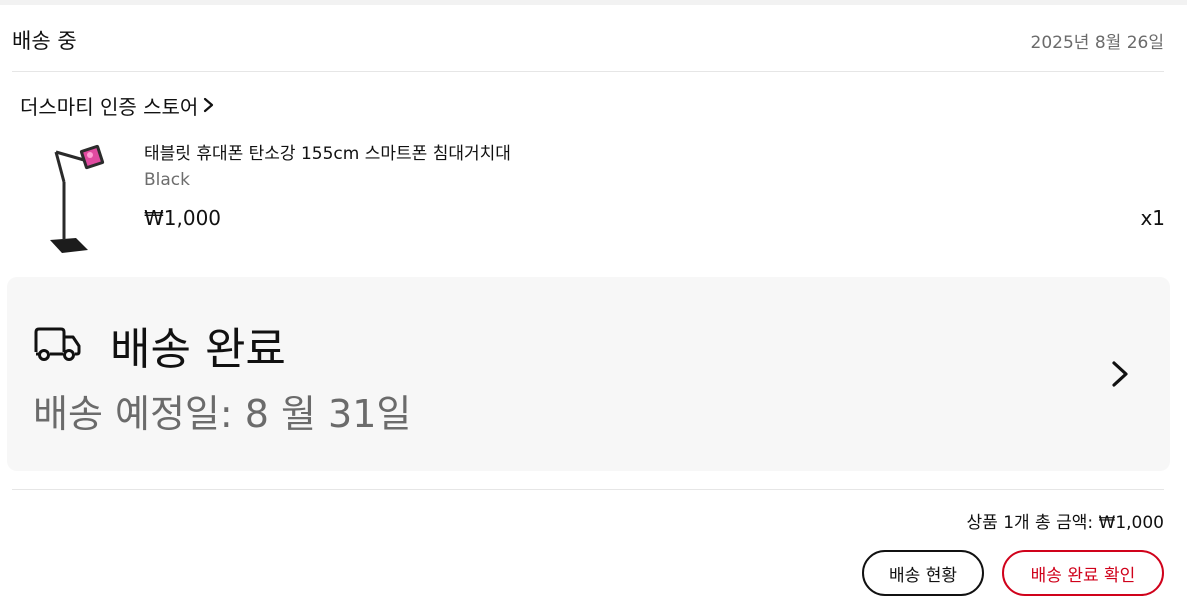 This screenshot has height=608, width=1187. Describe the element at coordinates (588, 489) in the screenshot. I see `section-divider` at that location.